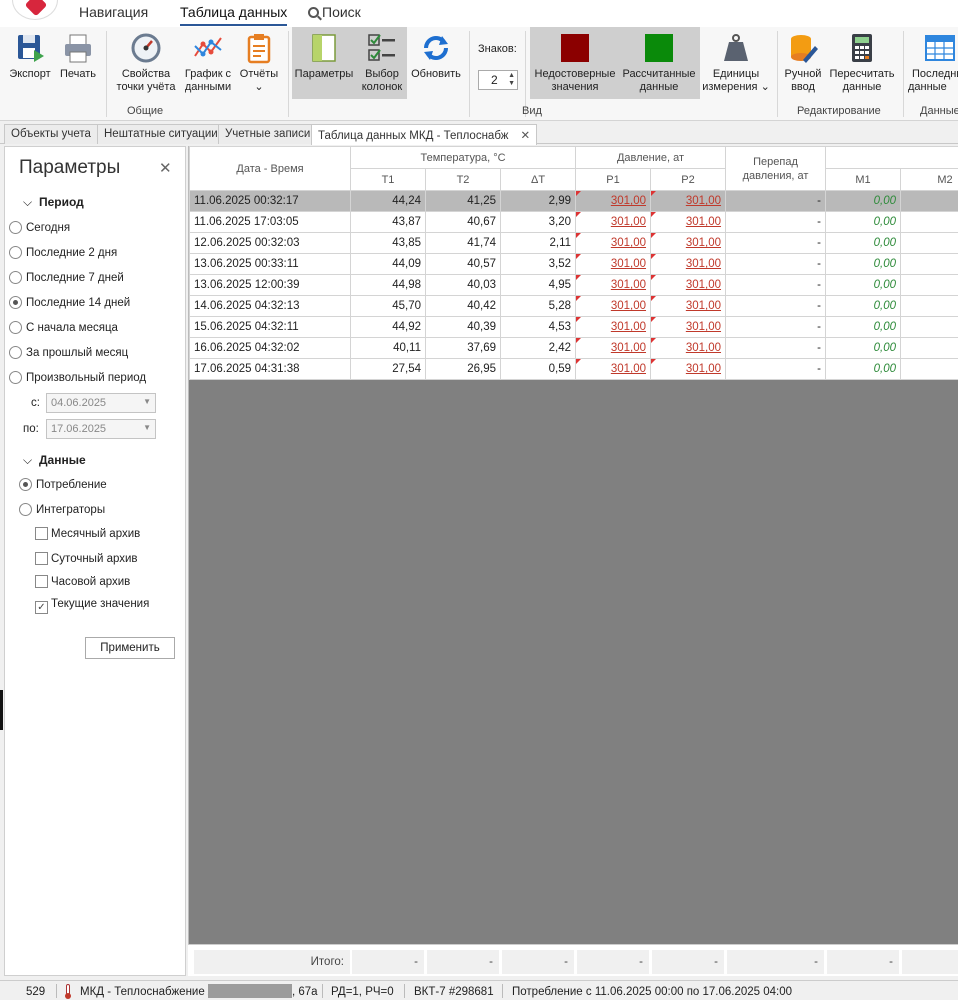 This screenshot has height=1000, width=958. I want to click on cell-datetime: 16.06.2025 04:32:02, so click(270, 348).